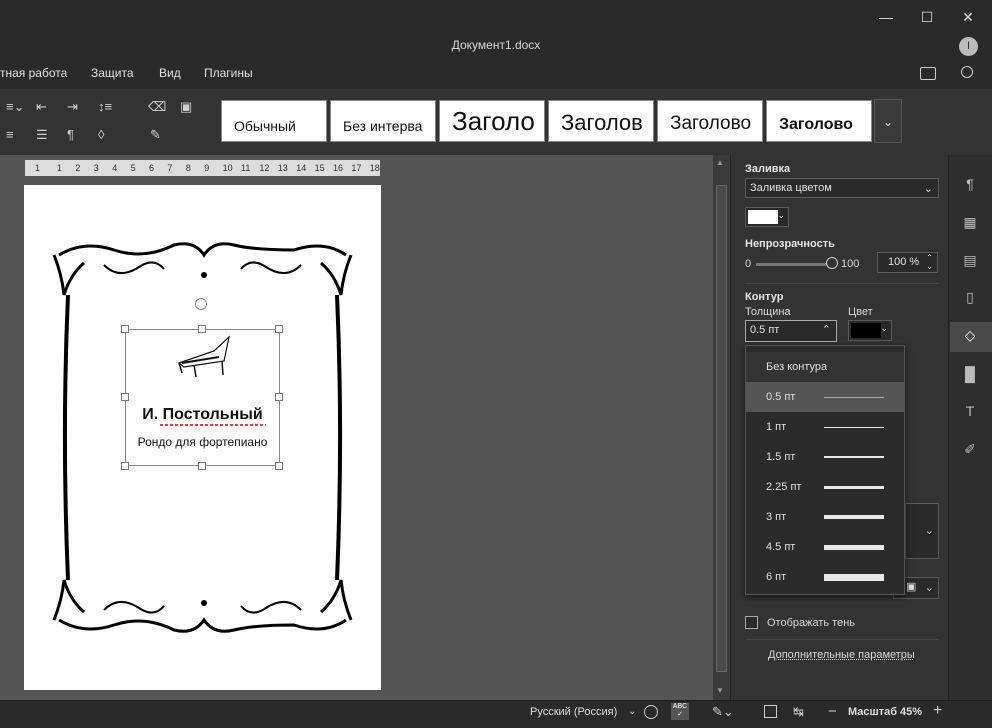 This screenshot has height=728, width=992. Describe the element at coordinates (632, 711) in the screenshot. I see `language-dropdown-icon: ⌄` at that location.